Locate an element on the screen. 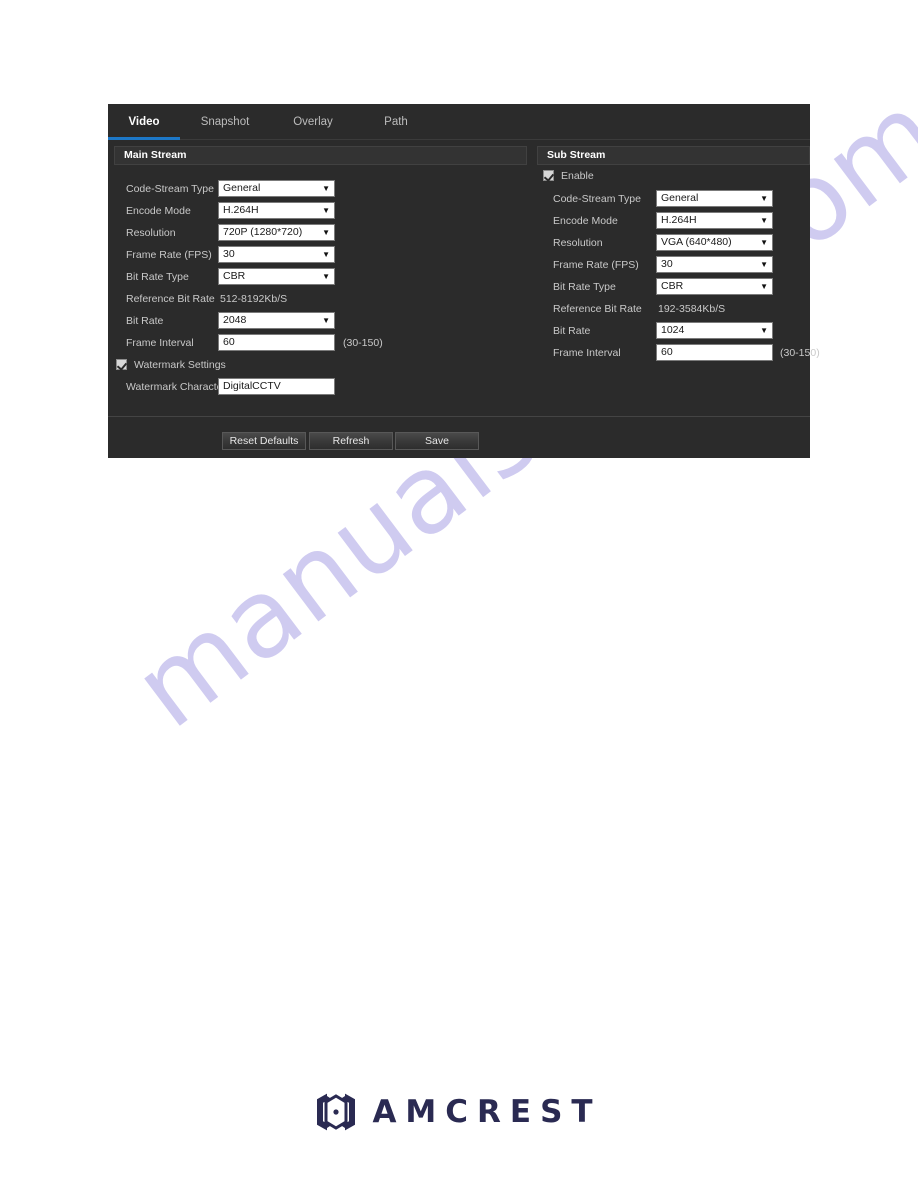 The image size is (918, 1188). select-main-encode-mode: H.264H ▼ is located at coordinates (276, 210).